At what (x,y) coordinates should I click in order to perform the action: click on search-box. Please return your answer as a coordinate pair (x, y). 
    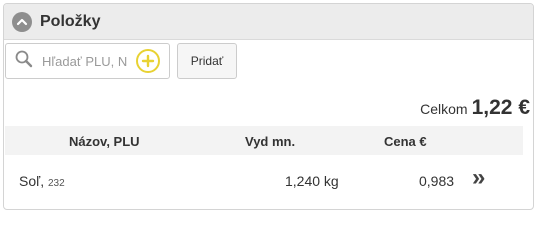
    Looking at the image, I should click on (87, 61).